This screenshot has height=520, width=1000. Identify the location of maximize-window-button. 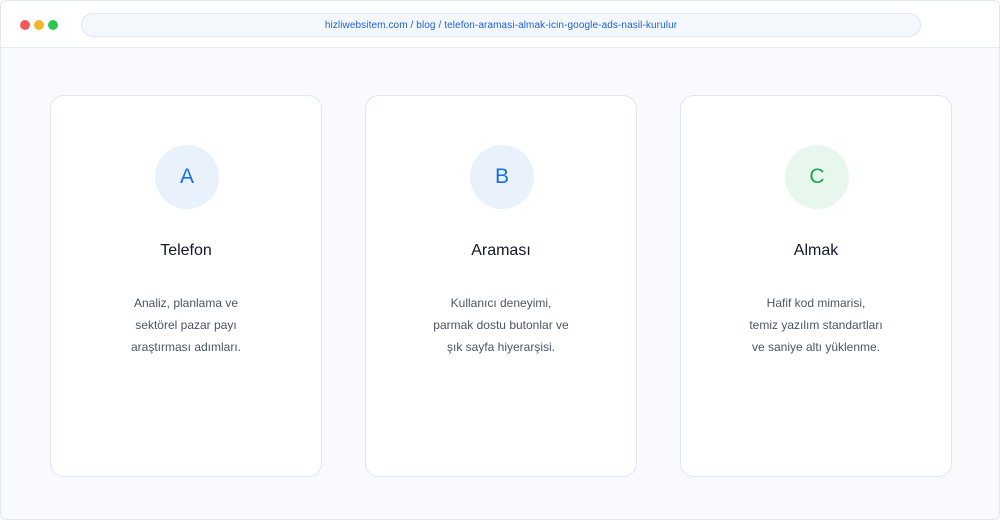
(53, 25).